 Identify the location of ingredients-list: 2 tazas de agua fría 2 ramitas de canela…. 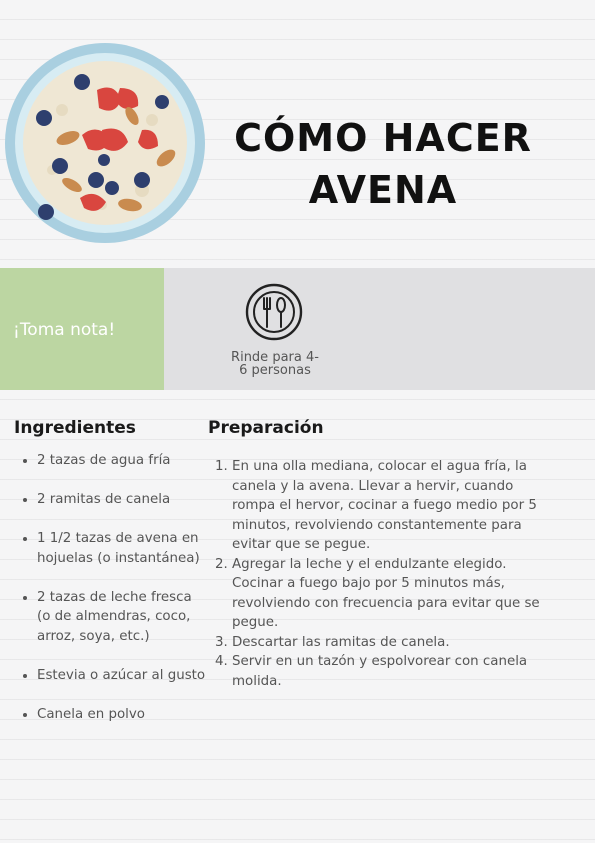
(111, 597).